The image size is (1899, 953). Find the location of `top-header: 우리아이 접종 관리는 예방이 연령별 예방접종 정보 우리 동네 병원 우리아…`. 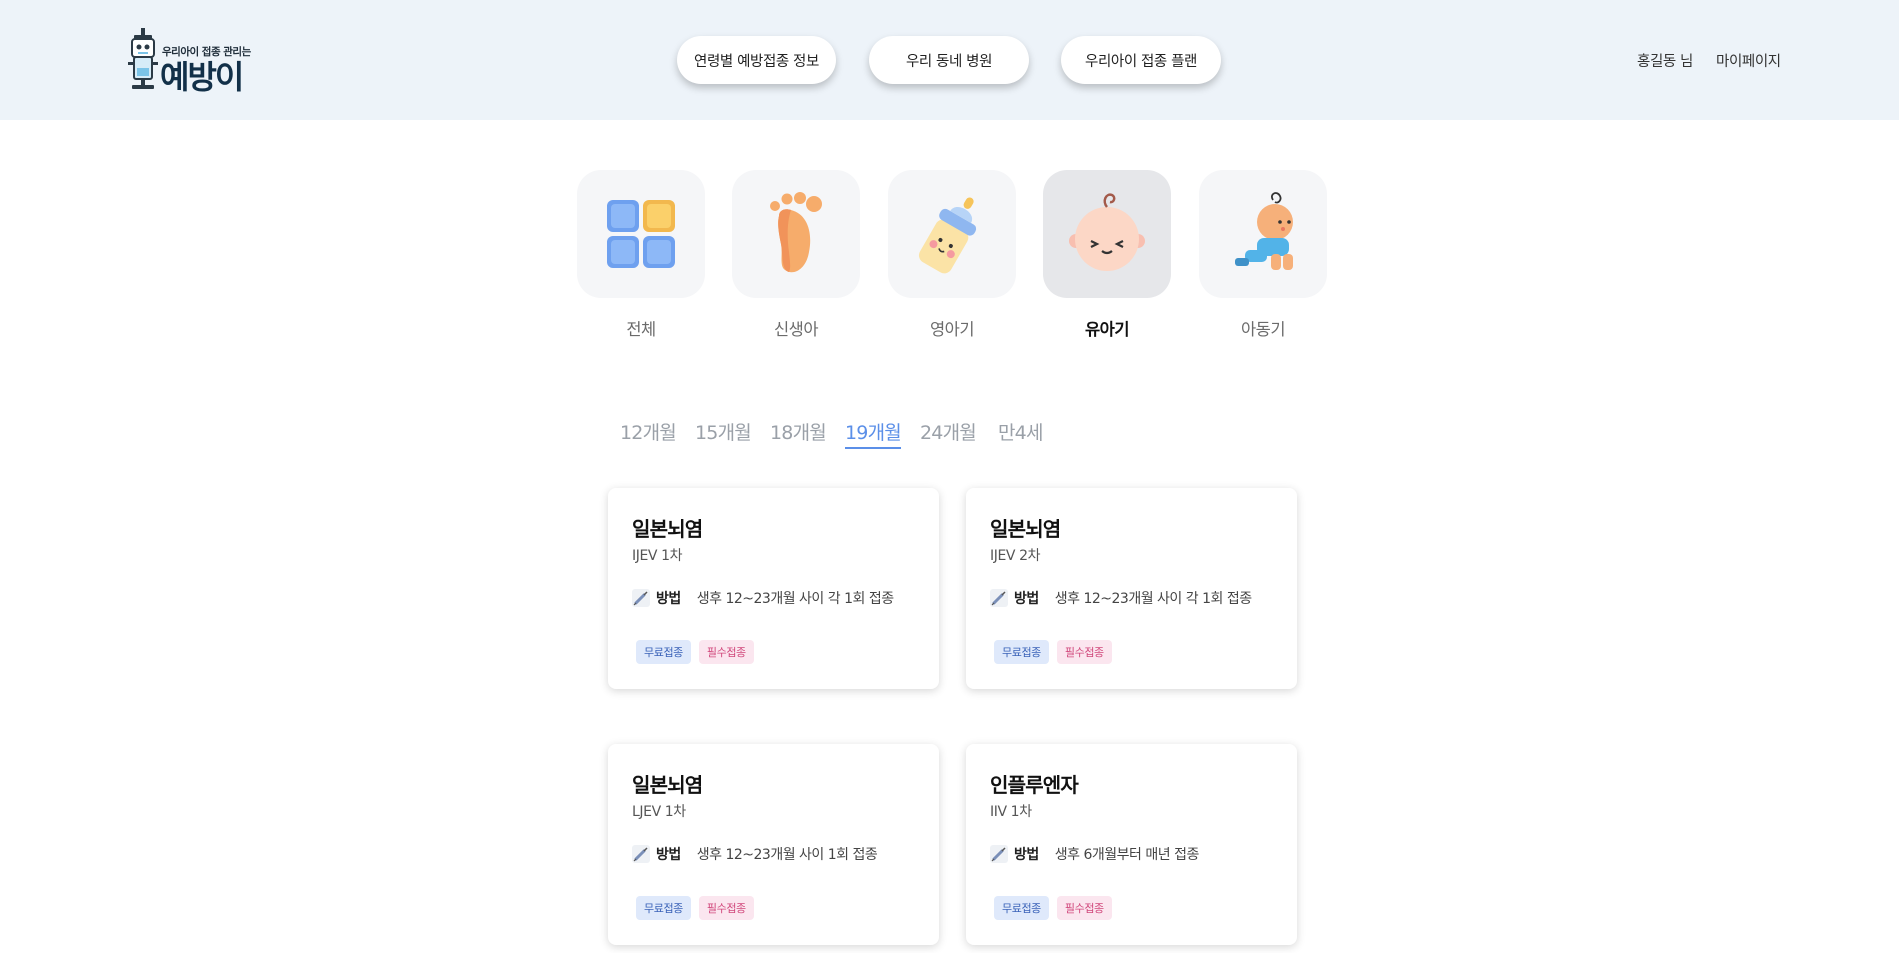

top-header: 우리아이 접종 관리는 예방이 연령별 예방접종 정보 우리 동네 병원 우리아… is located at coordinates (949, 60).